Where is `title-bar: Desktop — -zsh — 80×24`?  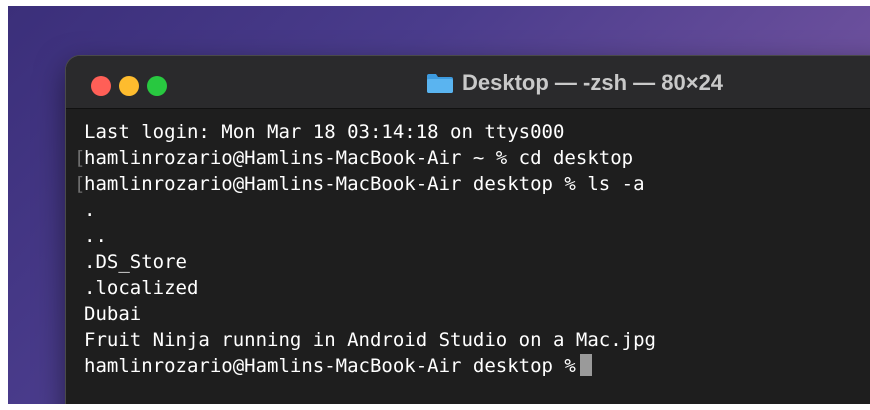
title-bar: Desktop — -zsh — 80×24 is located at coordinates (468, 82).